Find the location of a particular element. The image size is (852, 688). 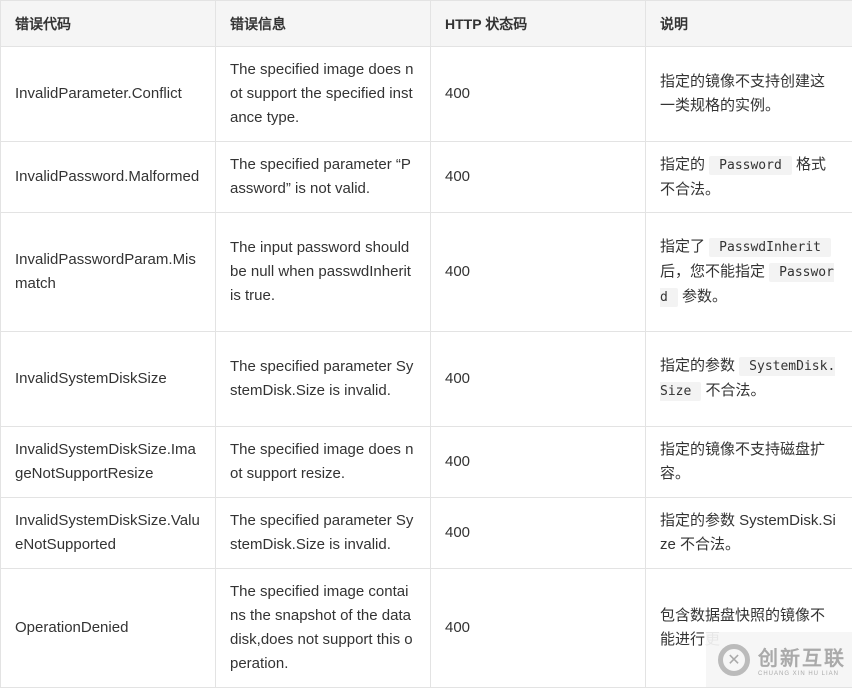

description-text: 不合法。 is located at coordinates (733, 390).